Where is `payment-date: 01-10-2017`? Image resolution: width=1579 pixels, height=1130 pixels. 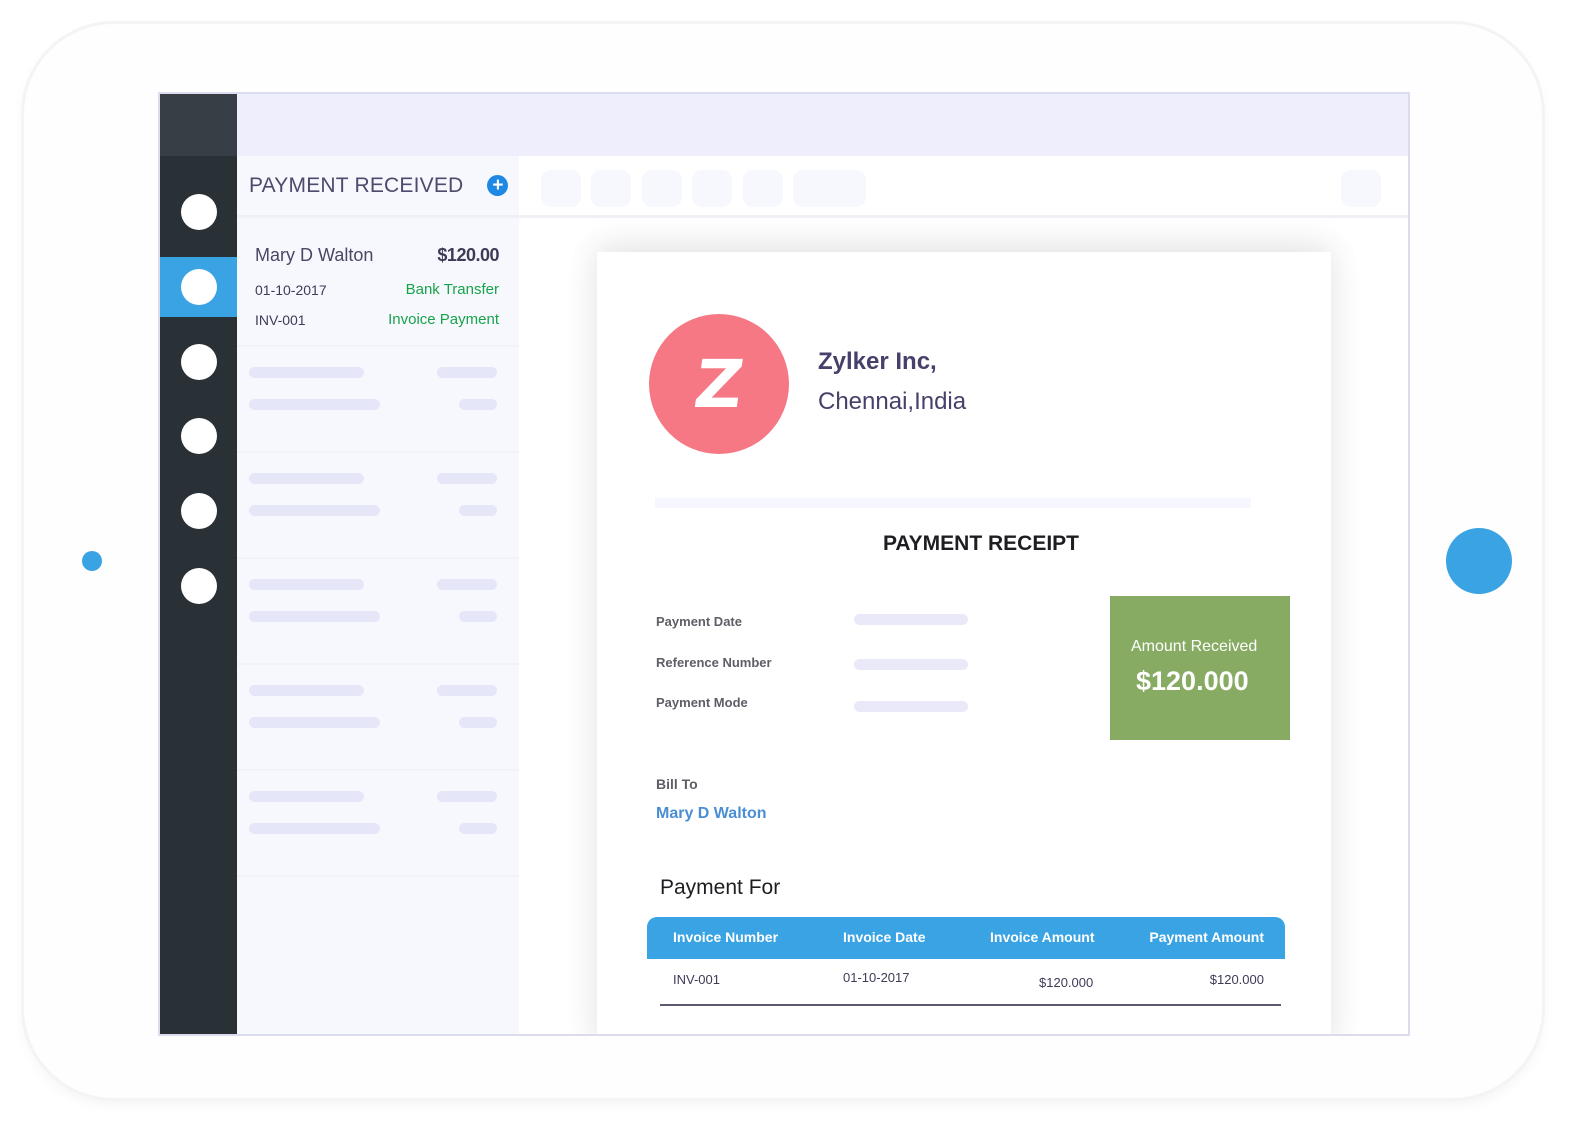 payment-date: 01-10-2017 is located at coordinates (291, 290).